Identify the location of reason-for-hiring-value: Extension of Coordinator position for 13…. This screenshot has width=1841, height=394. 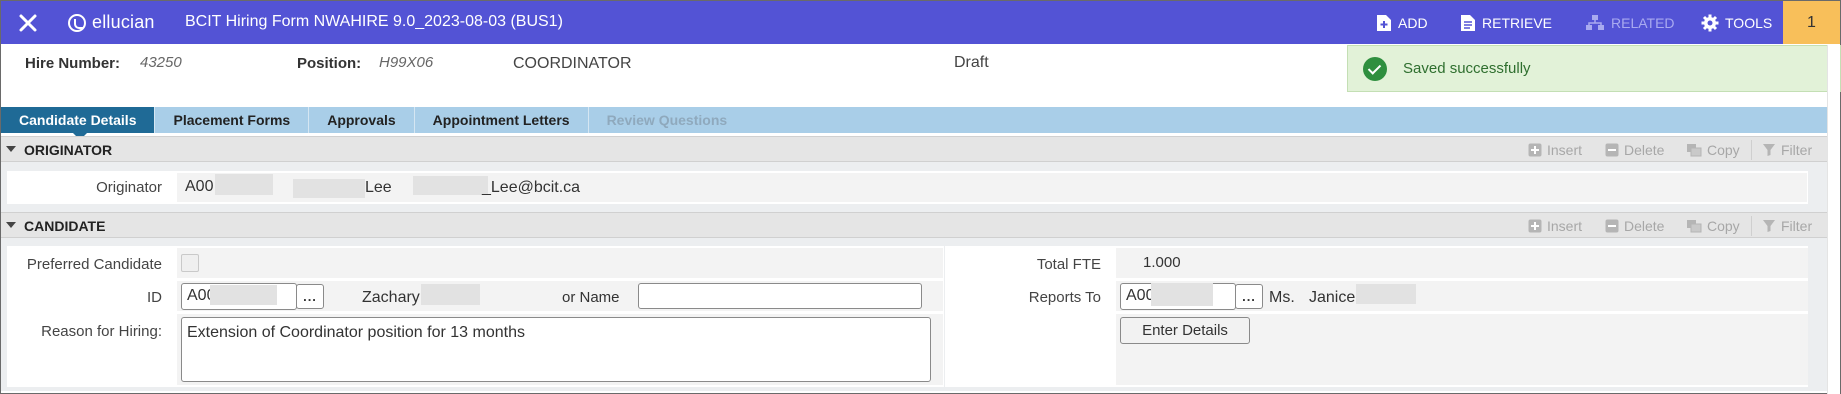
(356, 332).